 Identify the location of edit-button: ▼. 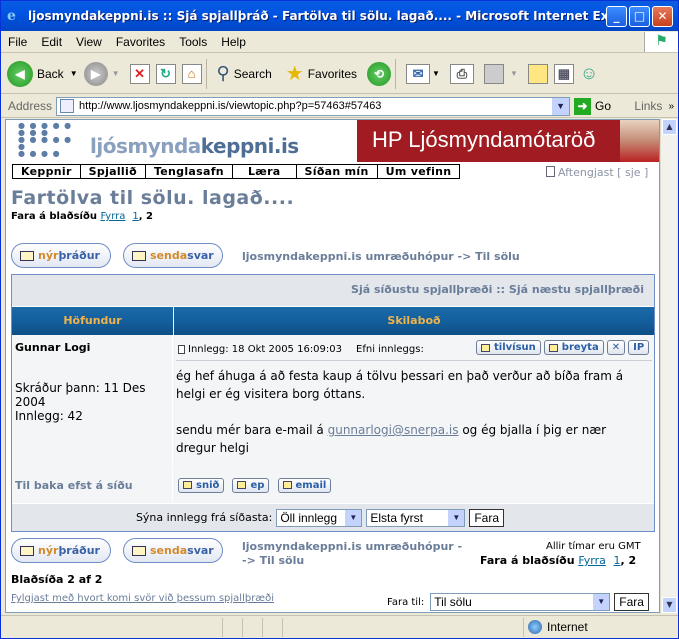
(500, 73).